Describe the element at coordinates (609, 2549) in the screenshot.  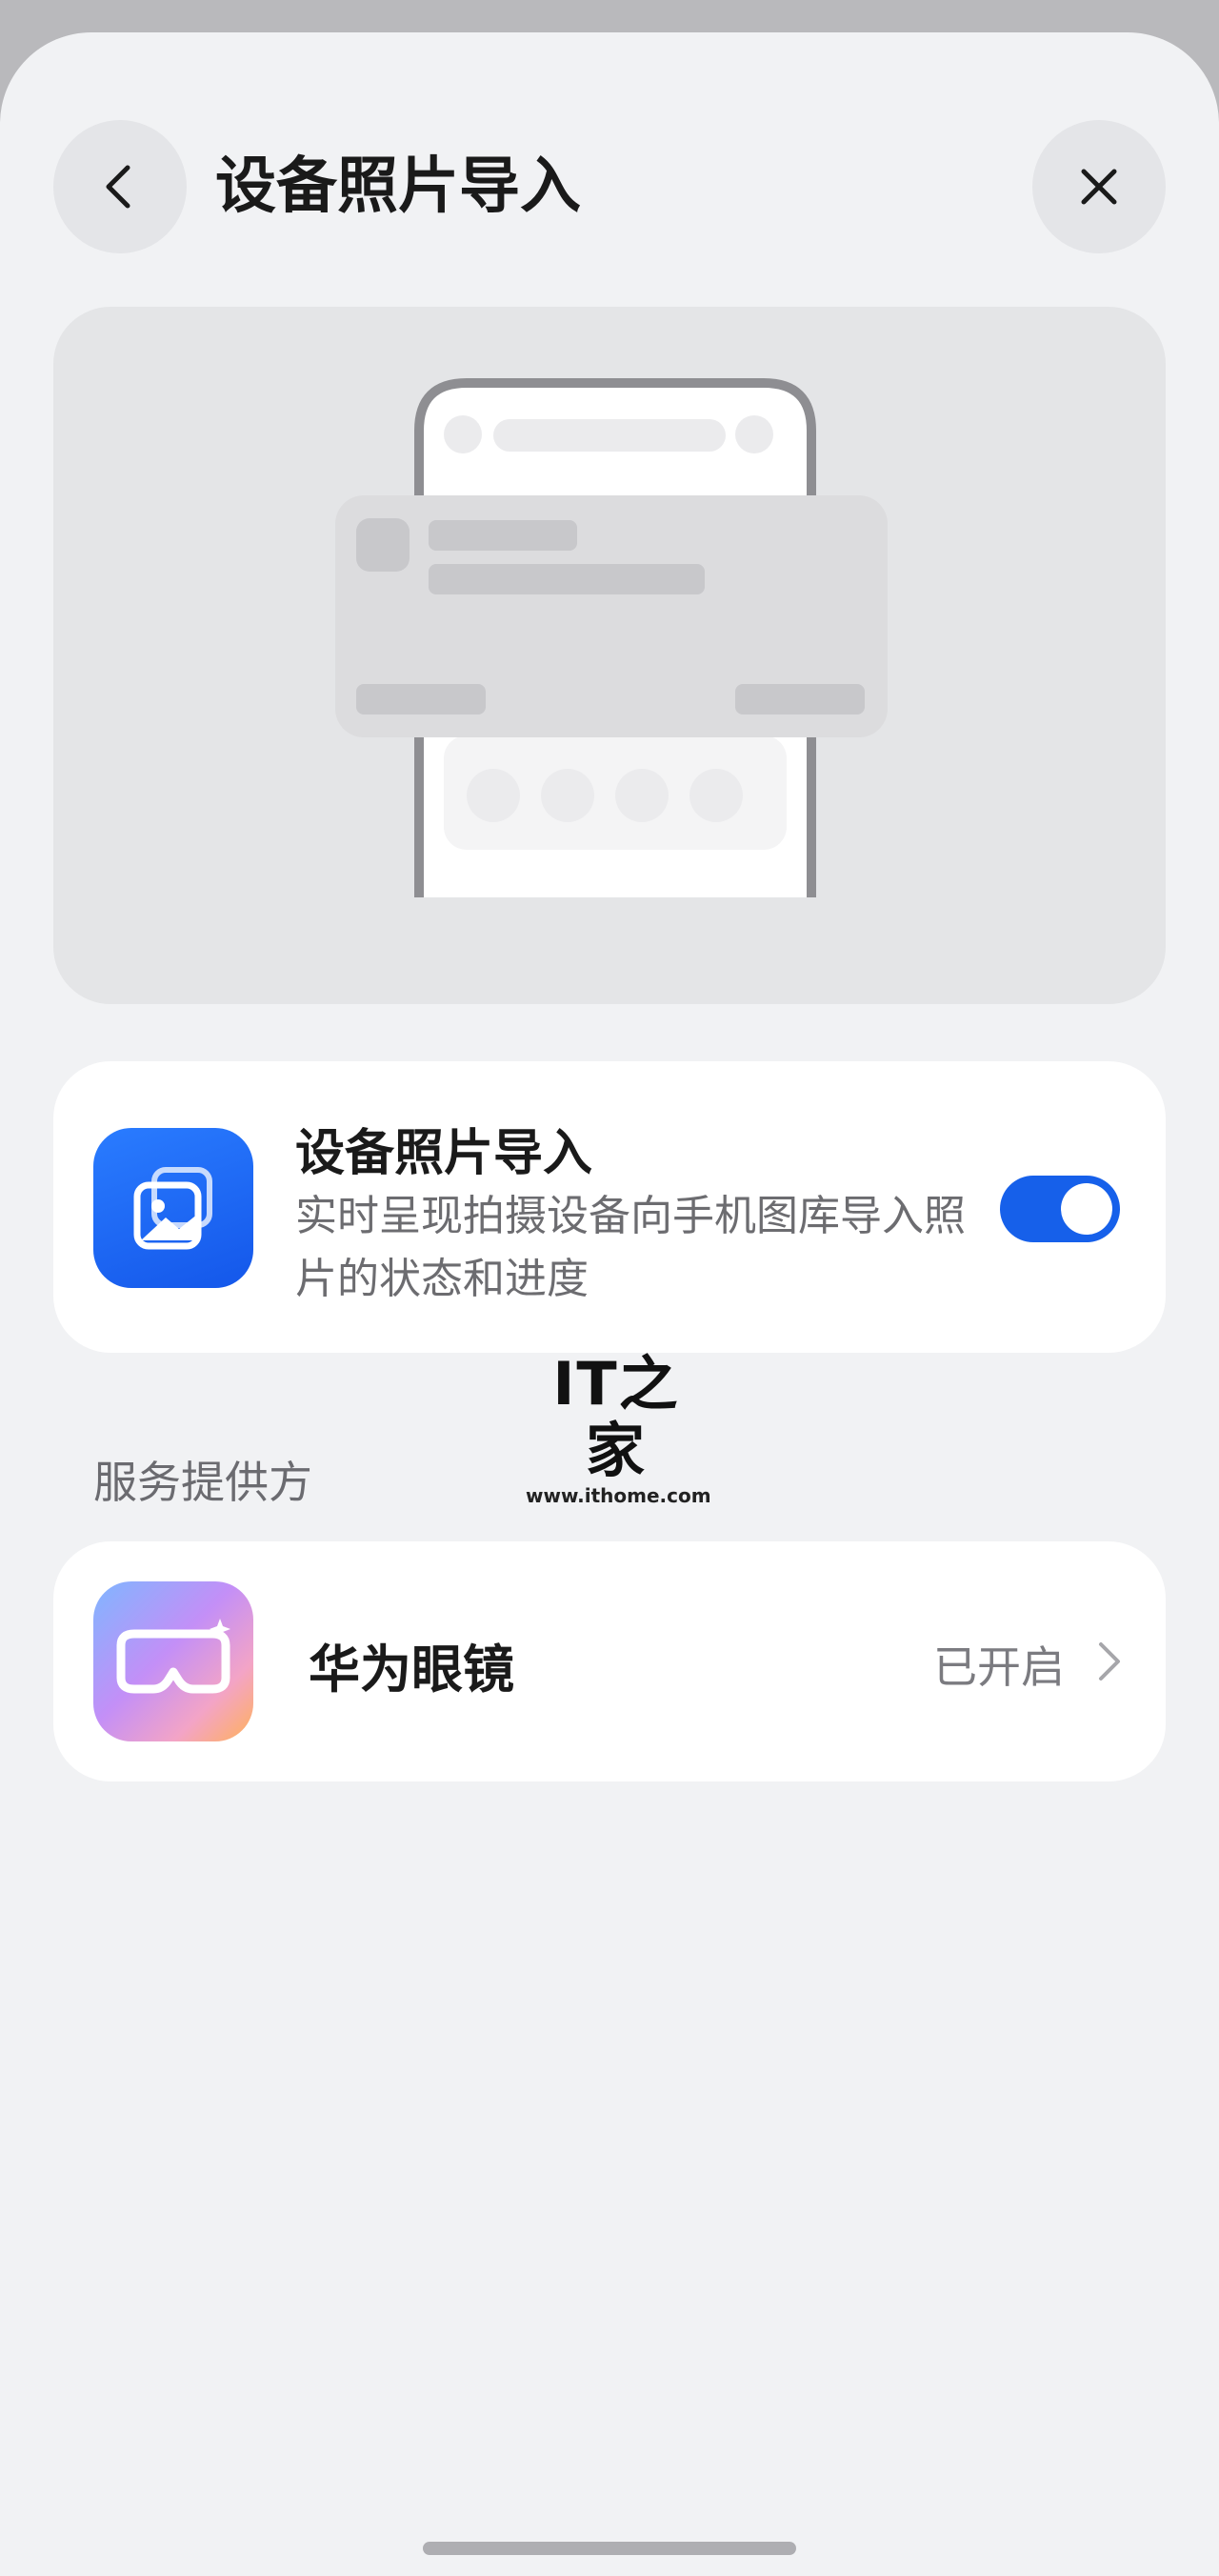
I see `home-indicator` at that location.